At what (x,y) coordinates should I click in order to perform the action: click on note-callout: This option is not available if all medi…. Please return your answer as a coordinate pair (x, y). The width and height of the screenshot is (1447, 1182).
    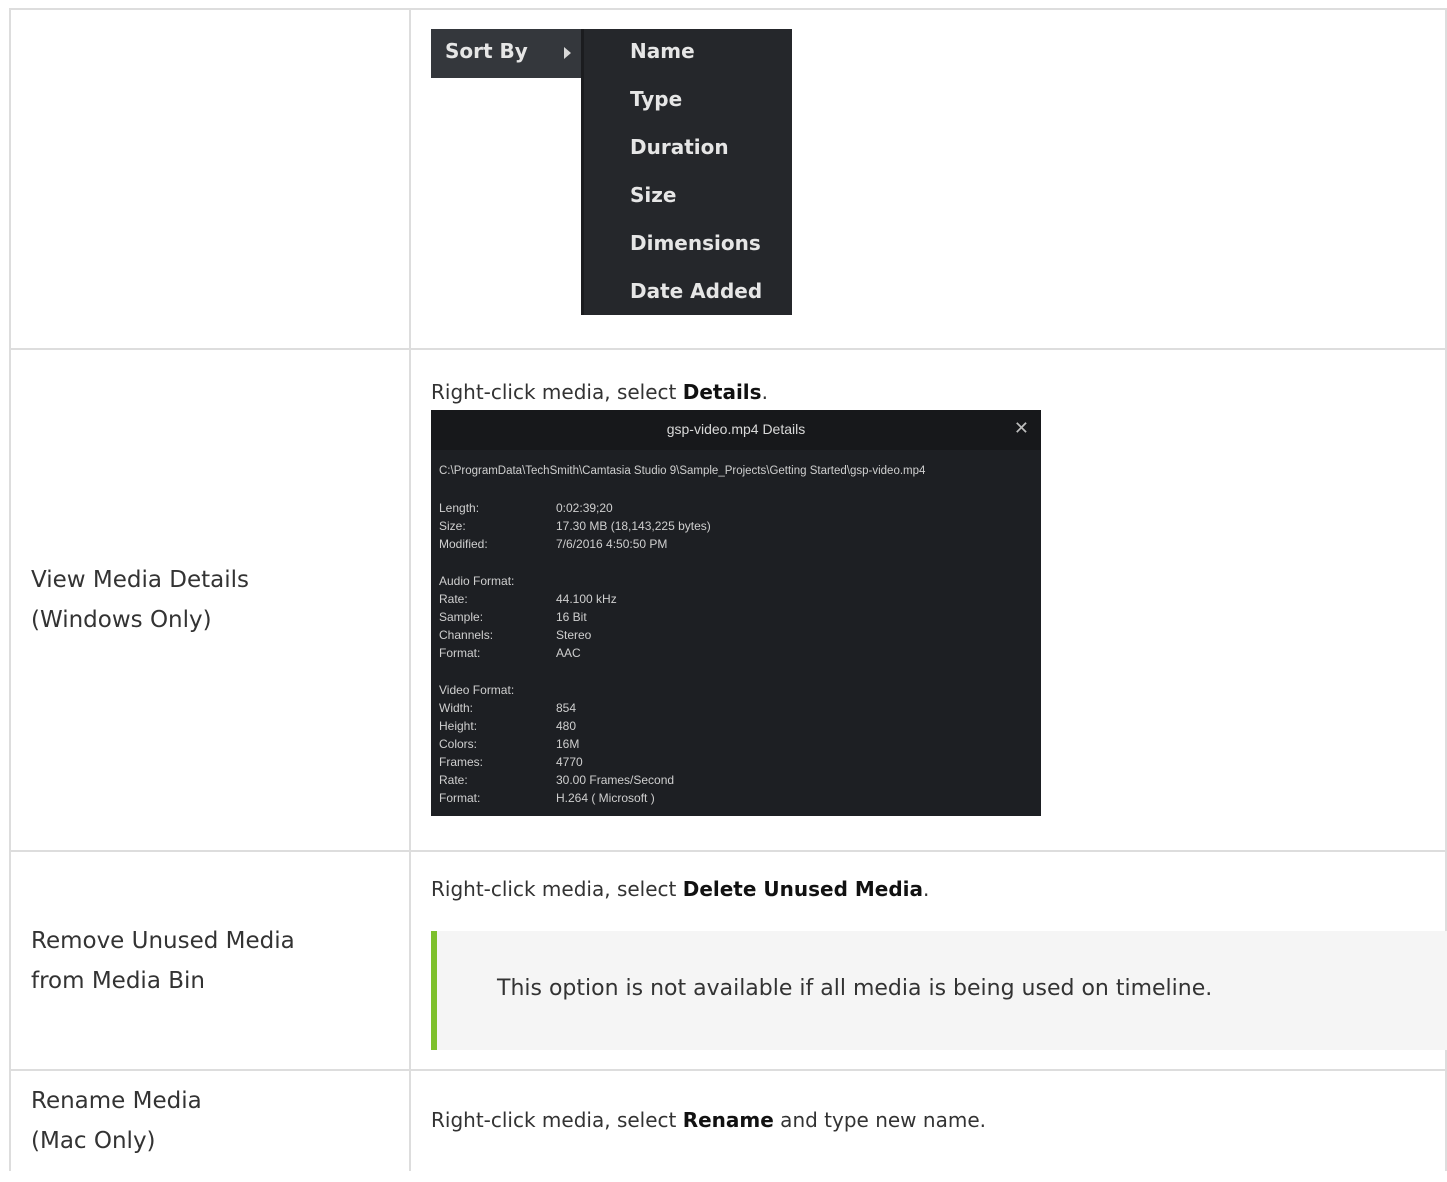
    Looking at the image, I should click on (939, 990).